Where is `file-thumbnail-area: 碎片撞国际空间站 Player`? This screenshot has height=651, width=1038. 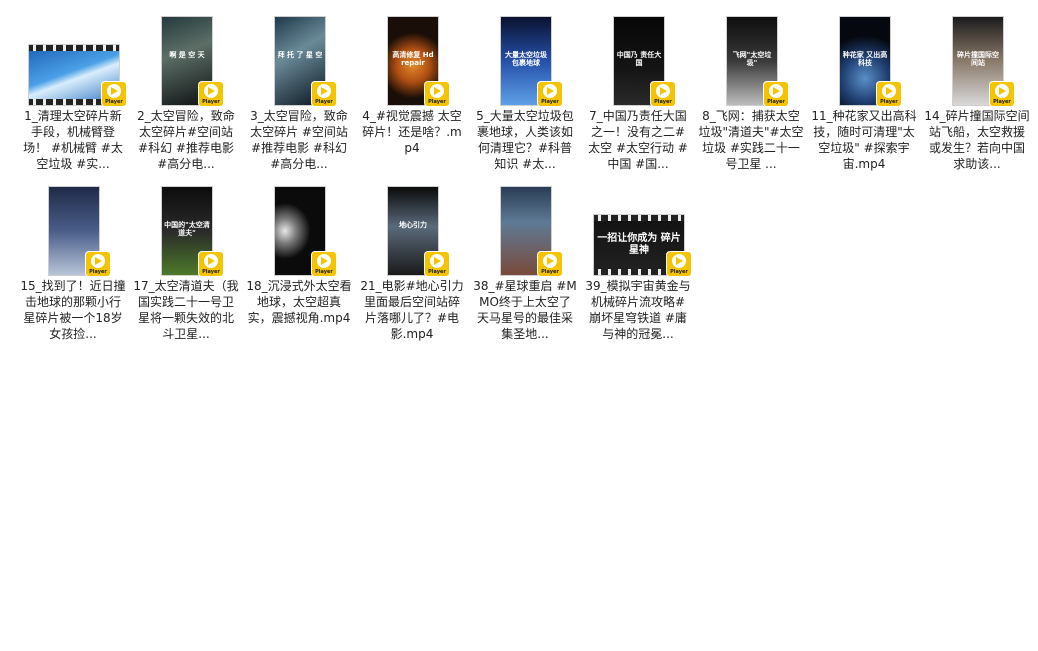
file-thumbnail-area: 碎片撞国际空间站 Player is located at coordinates (977, 58).